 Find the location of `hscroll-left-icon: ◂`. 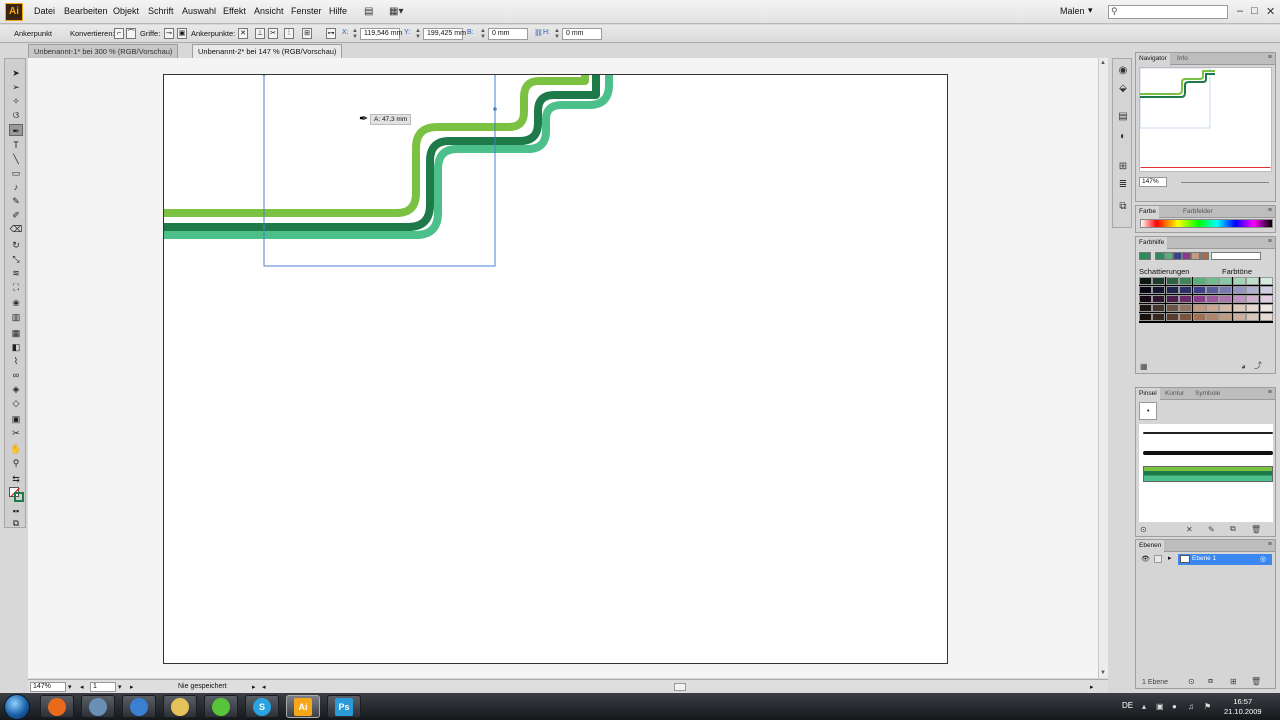

hscroll-left-icon: ◂ is located at coordinates (264, 687).